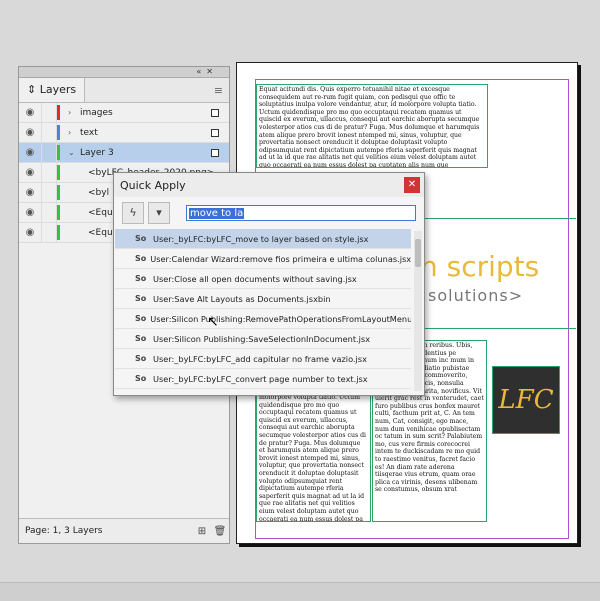 This screenshot has height=601, width=600. Describe the element at coordinates (269, 185) in the screenshot. I see `quick-apply-titlebar: Quick Apply ✕` at that location.